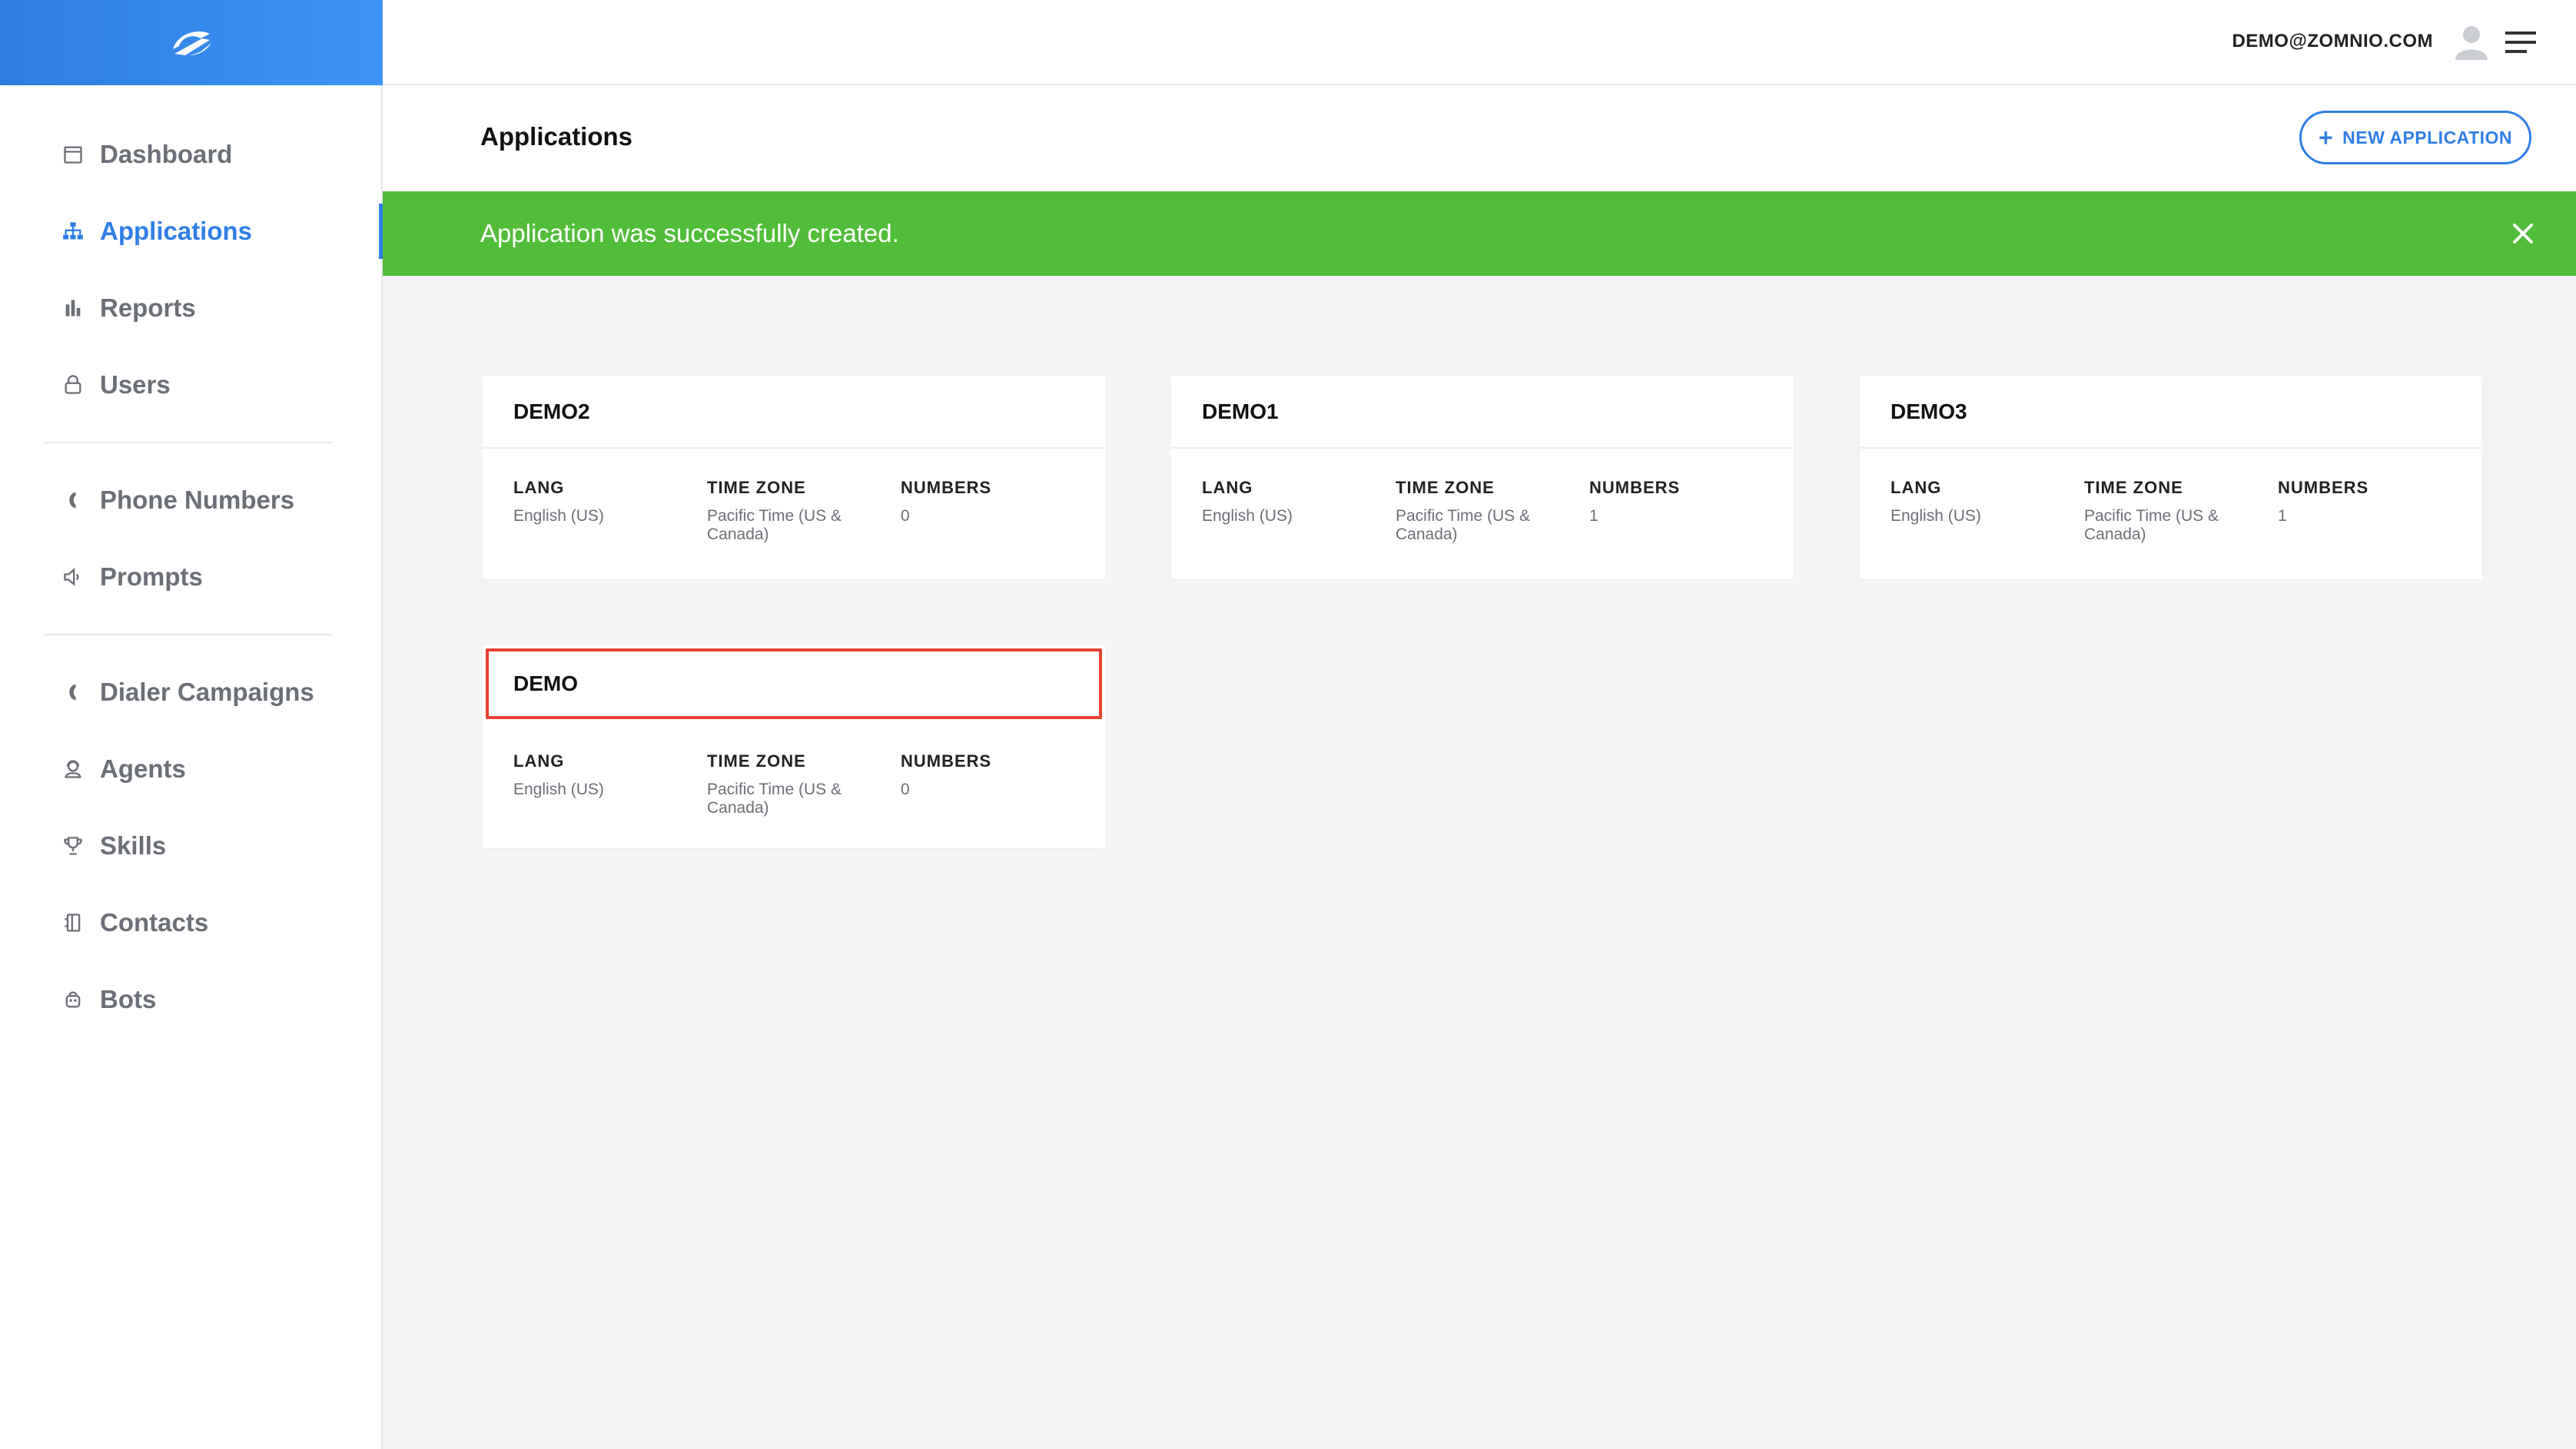  Describe the element at coordinates (2471, 42) in the screenshot. I see `avatar-icon` at that location.